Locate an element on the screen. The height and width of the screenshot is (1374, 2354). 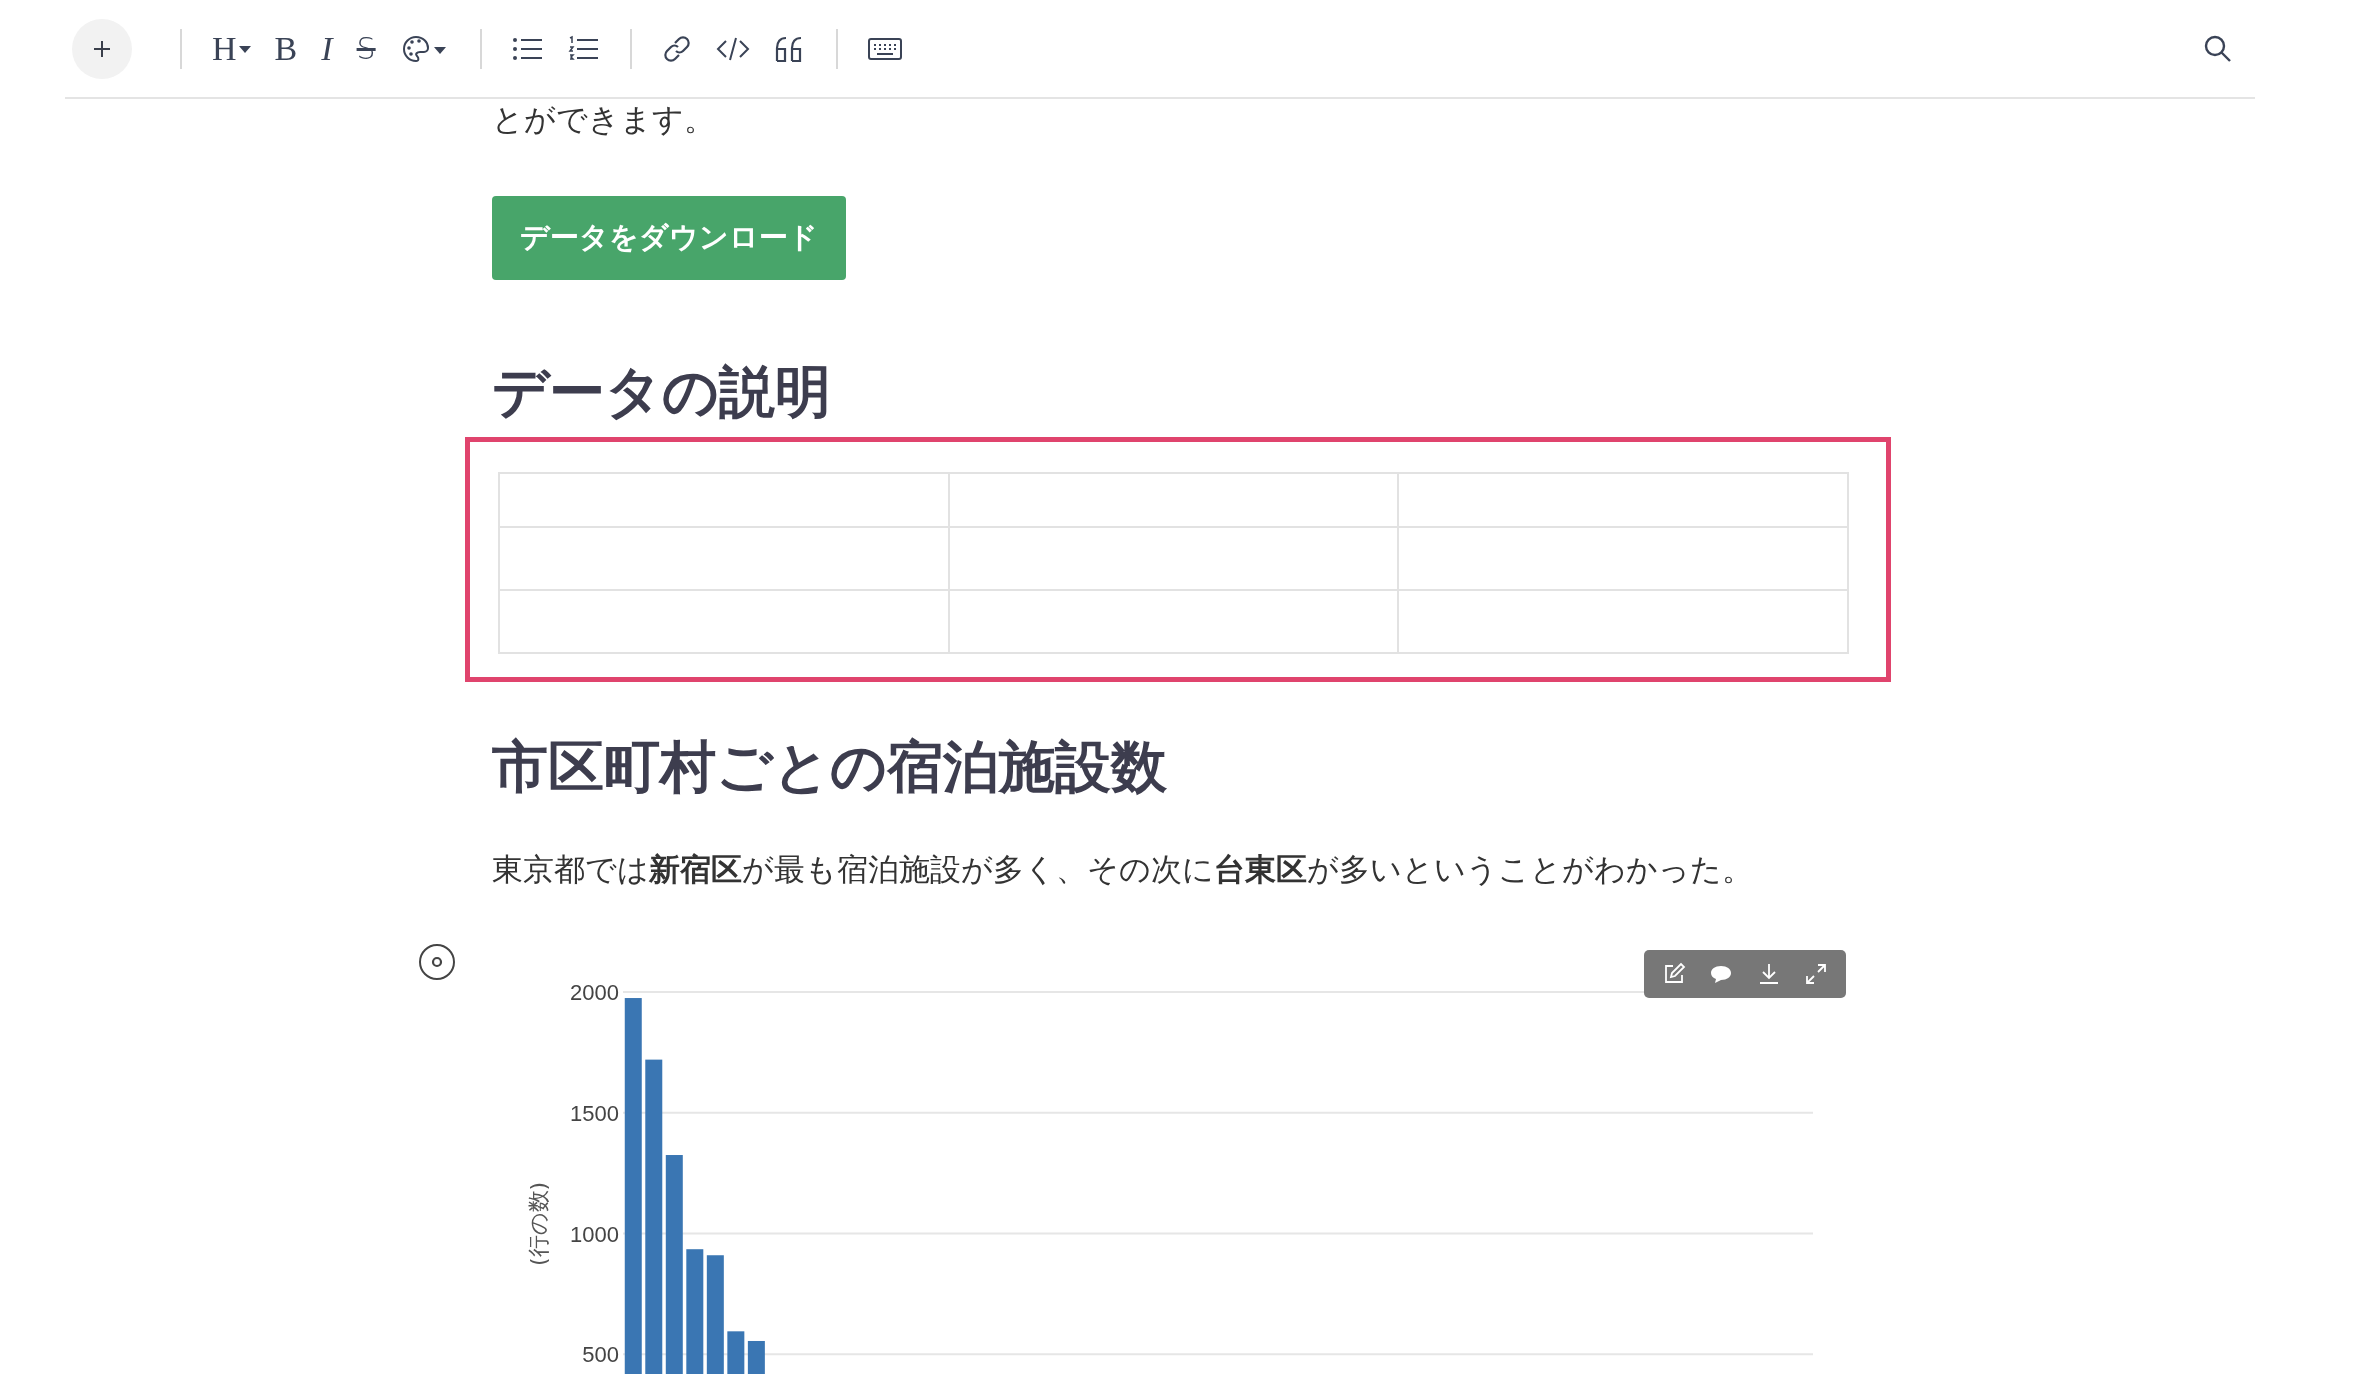
strikethrough-button: S is located at coordinates (366, 48).